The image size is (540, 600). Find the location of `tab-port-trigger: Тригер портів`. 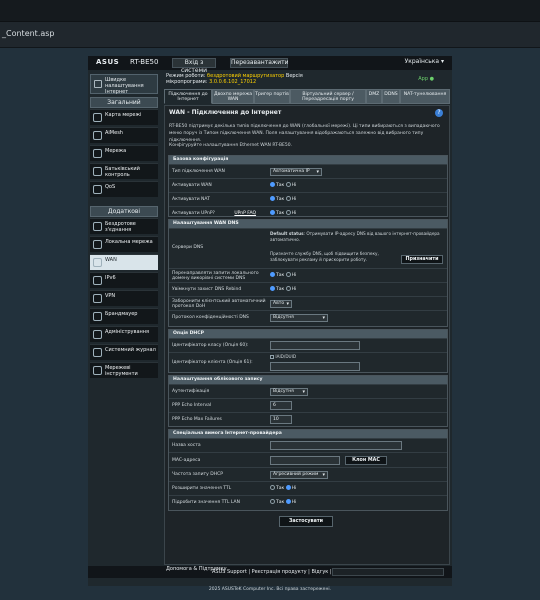

tab-port-trigger: Тригер портів is located at coordinates (272, 96).